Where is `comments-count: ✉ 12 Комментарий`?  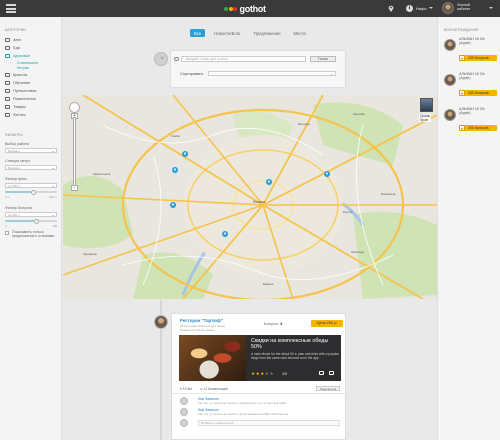
comments-count: ✉ 12 Комментарий is located at coordinates (214, 389).